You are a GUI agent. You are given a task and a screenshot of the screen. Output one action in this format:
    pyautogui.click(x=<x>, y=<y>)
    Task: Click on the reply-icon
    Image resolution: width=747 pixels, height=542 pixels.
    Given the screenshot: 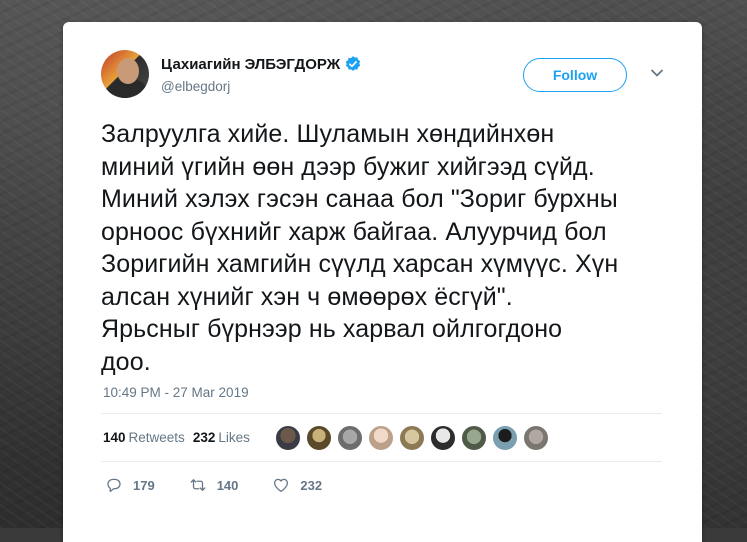 What is the action you would take?
    pyautogui.click(x=114, y=485)
    